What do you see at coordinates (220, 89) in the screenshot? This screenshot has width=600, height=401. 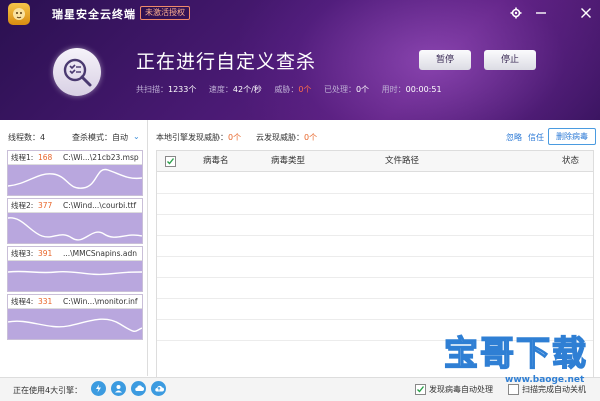 I see `speed-label: 速度：` at bounding box center [220, 89].